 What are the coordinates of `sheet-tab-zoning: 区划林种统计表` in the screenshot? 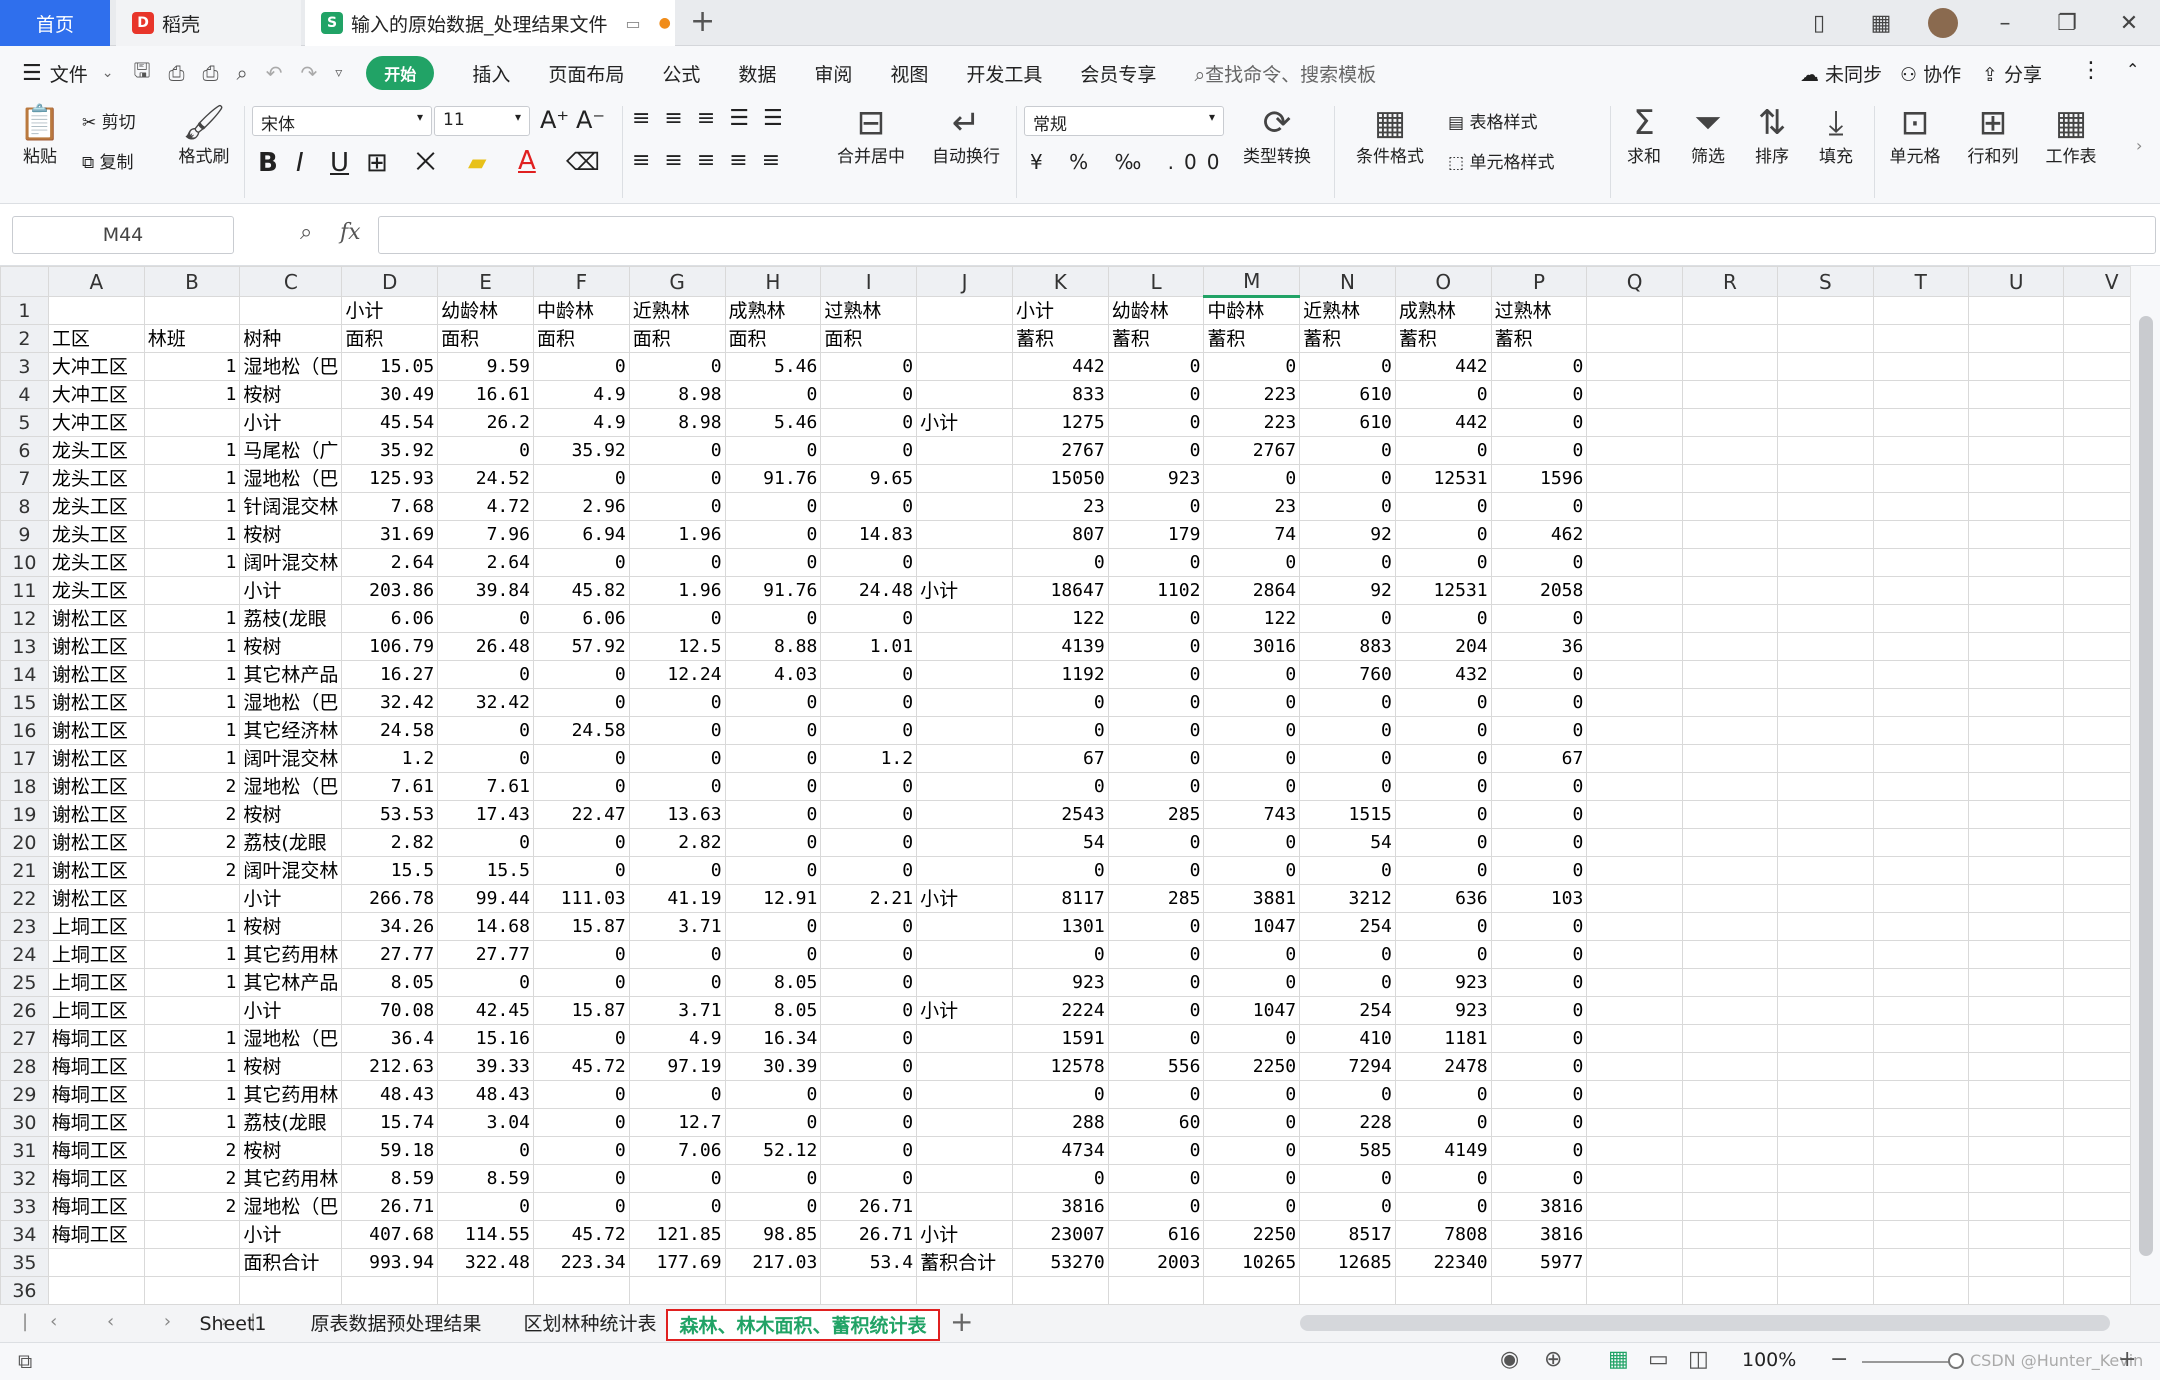 It's located at (590, 1325).